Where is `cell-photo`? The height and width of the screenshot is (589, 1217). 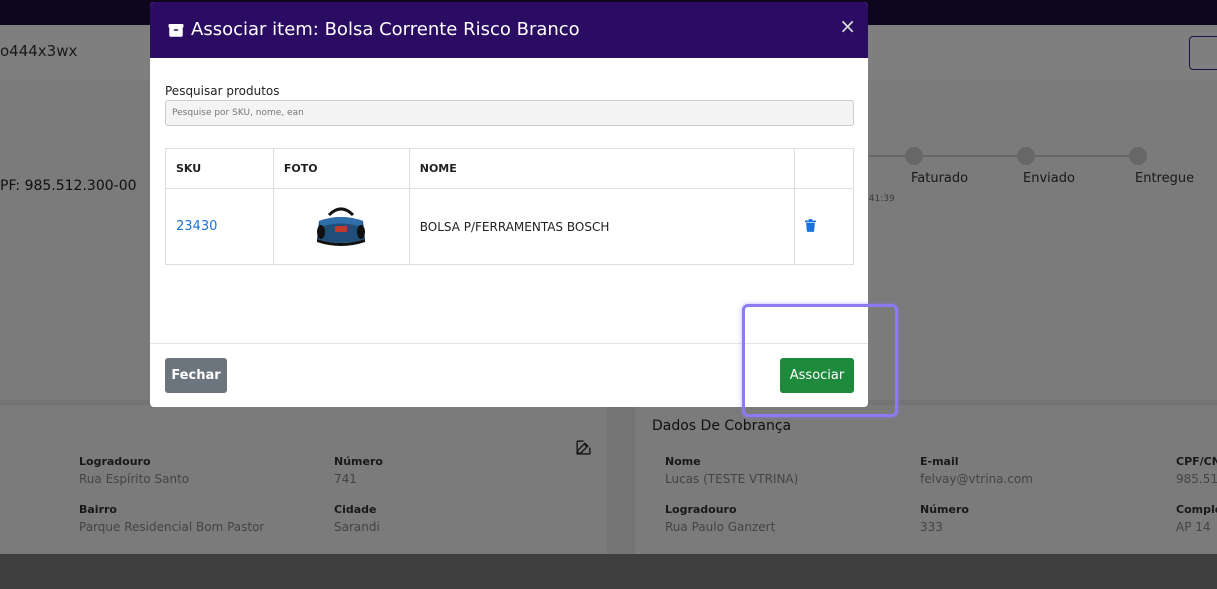 cell-photo is located at coordinates (341, 226).